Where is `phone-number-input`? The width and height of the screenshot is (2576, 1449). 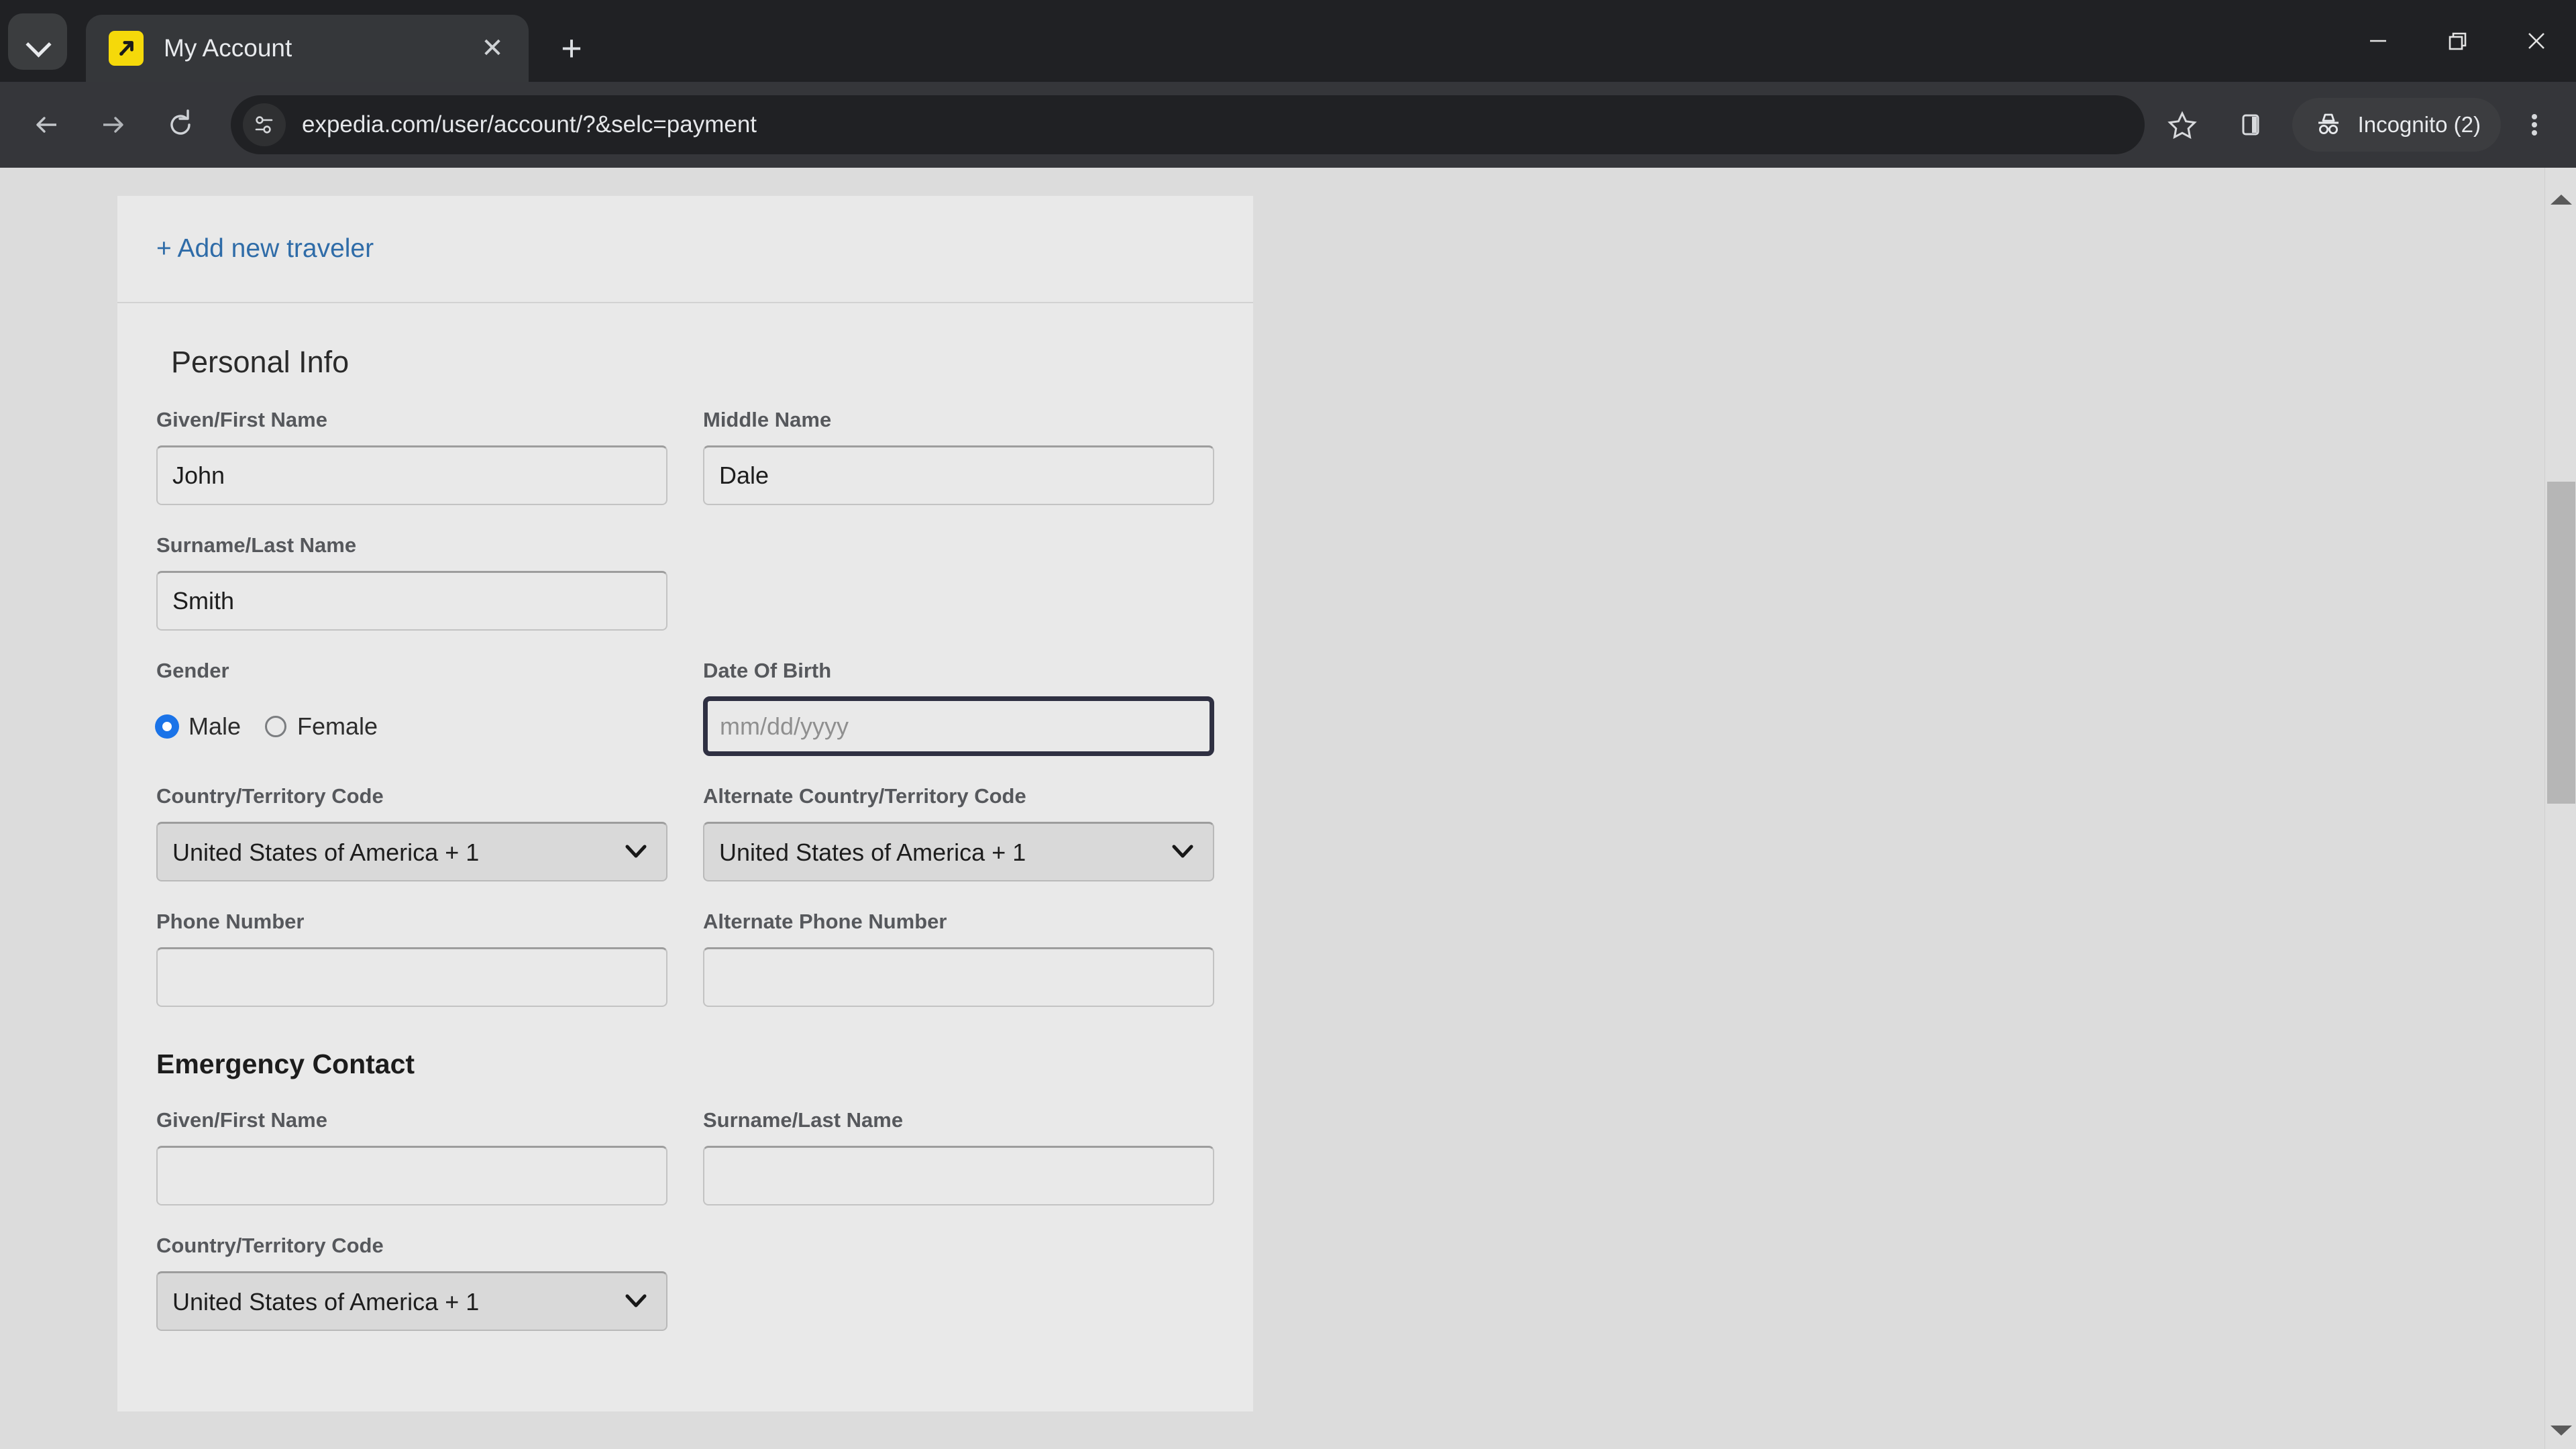
phone-number-input is located at coordinates (411, 977).